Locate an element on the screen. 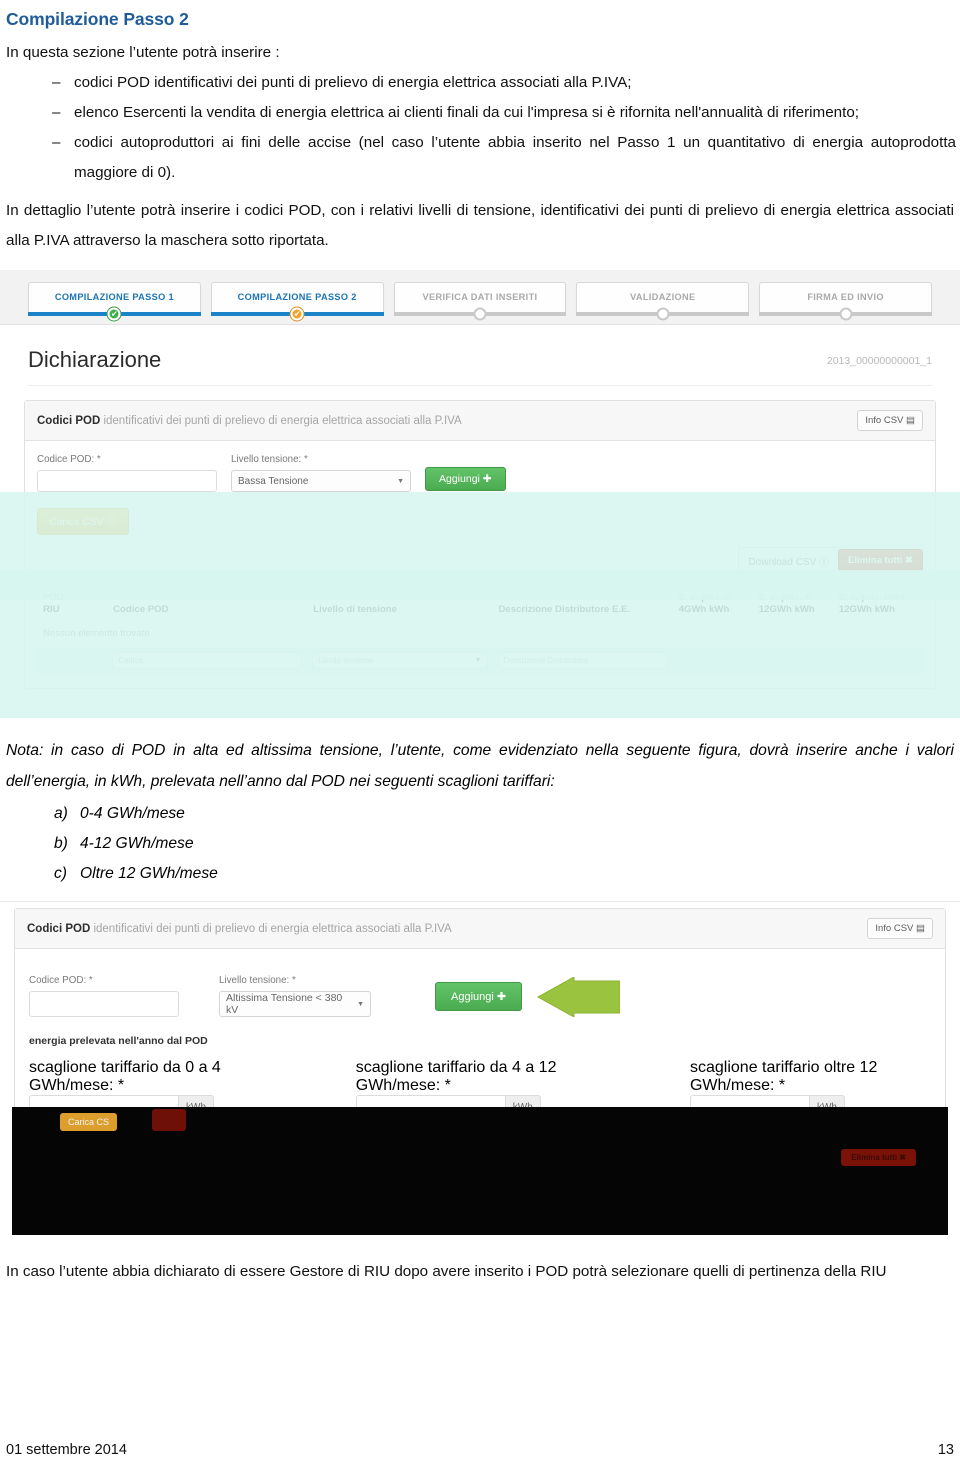  info-csv-button: Info CSV ▤ is located at coordinates (890, 420).